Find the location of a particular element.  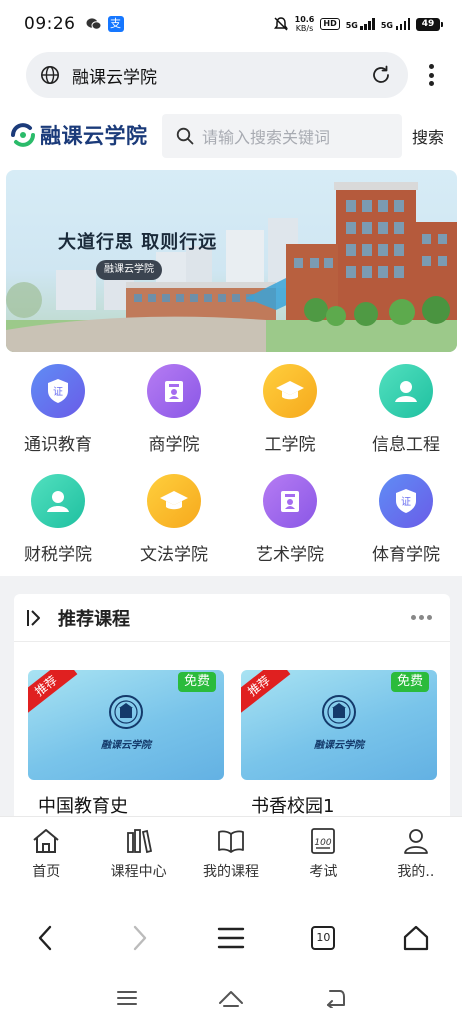

exam-paper-icon: 100 is located at coordinates (323, 841).